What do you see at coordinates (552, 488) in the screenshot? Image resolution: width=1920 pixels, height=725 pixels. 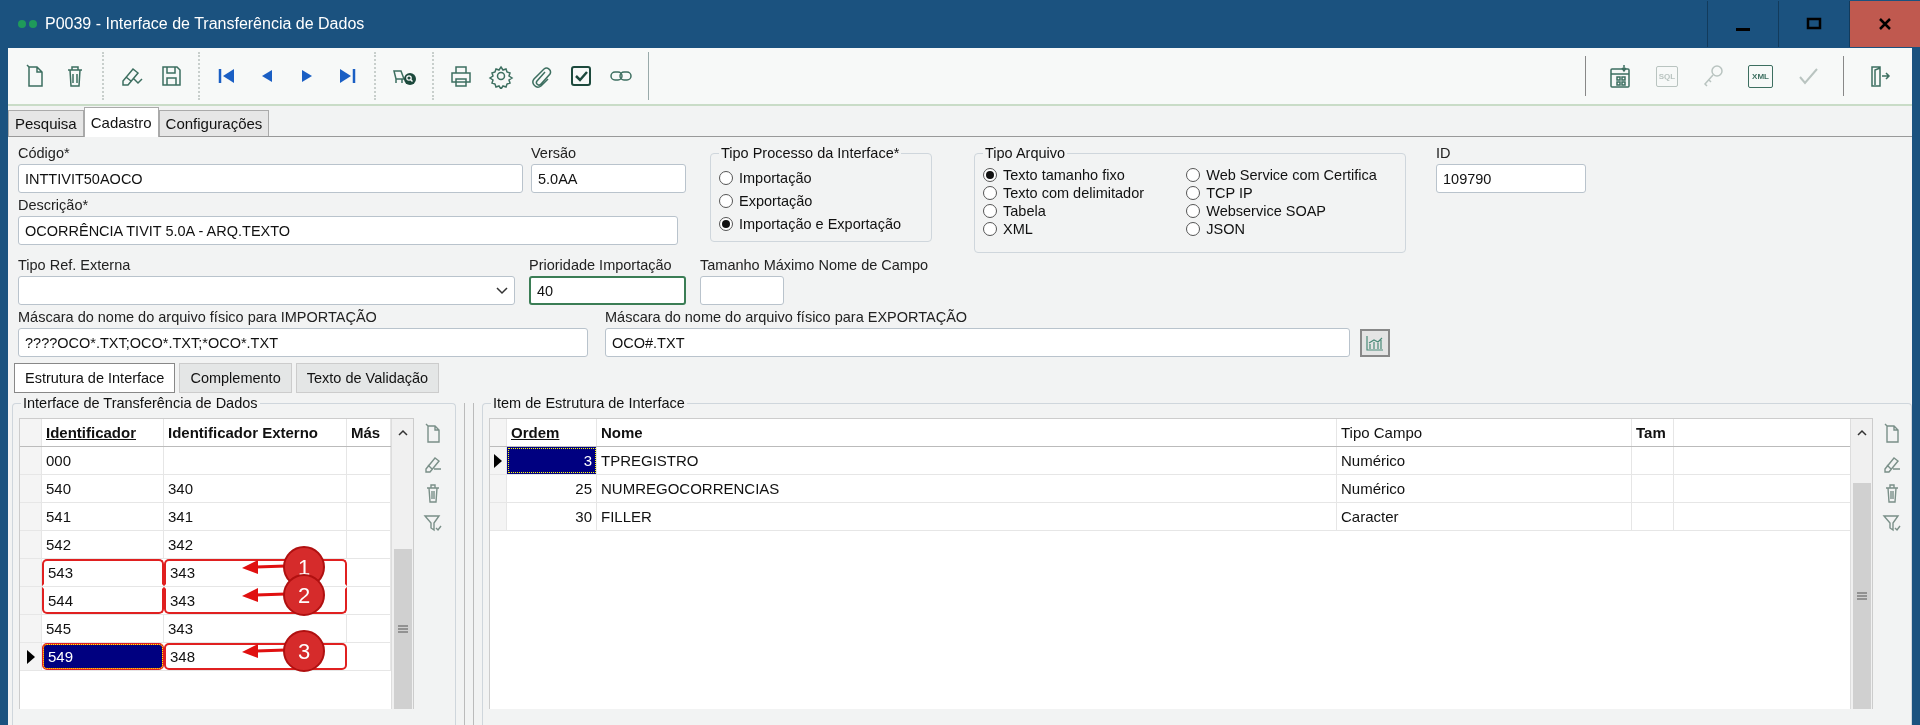 I see `table-cell: 25` at bounding box center [552, 488].